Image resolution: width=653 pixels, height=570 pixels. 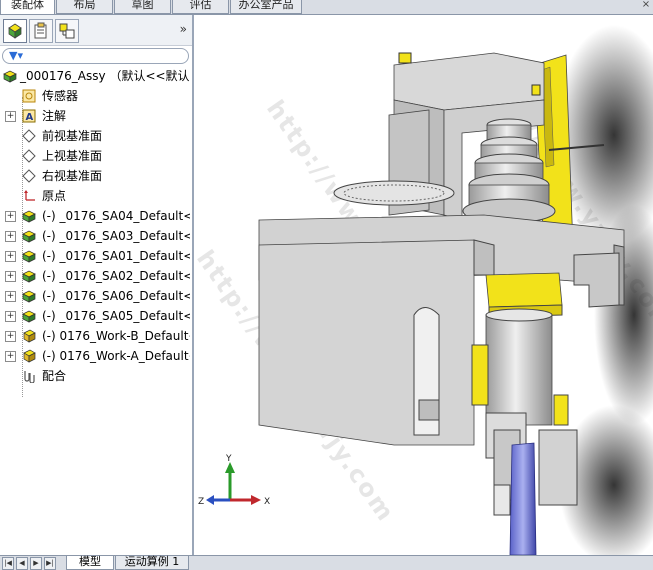 What do you see at coordinates (95, 196) in the screenshot?
I see `tree-item-origin: 原点` at bounding box center [95, 196].